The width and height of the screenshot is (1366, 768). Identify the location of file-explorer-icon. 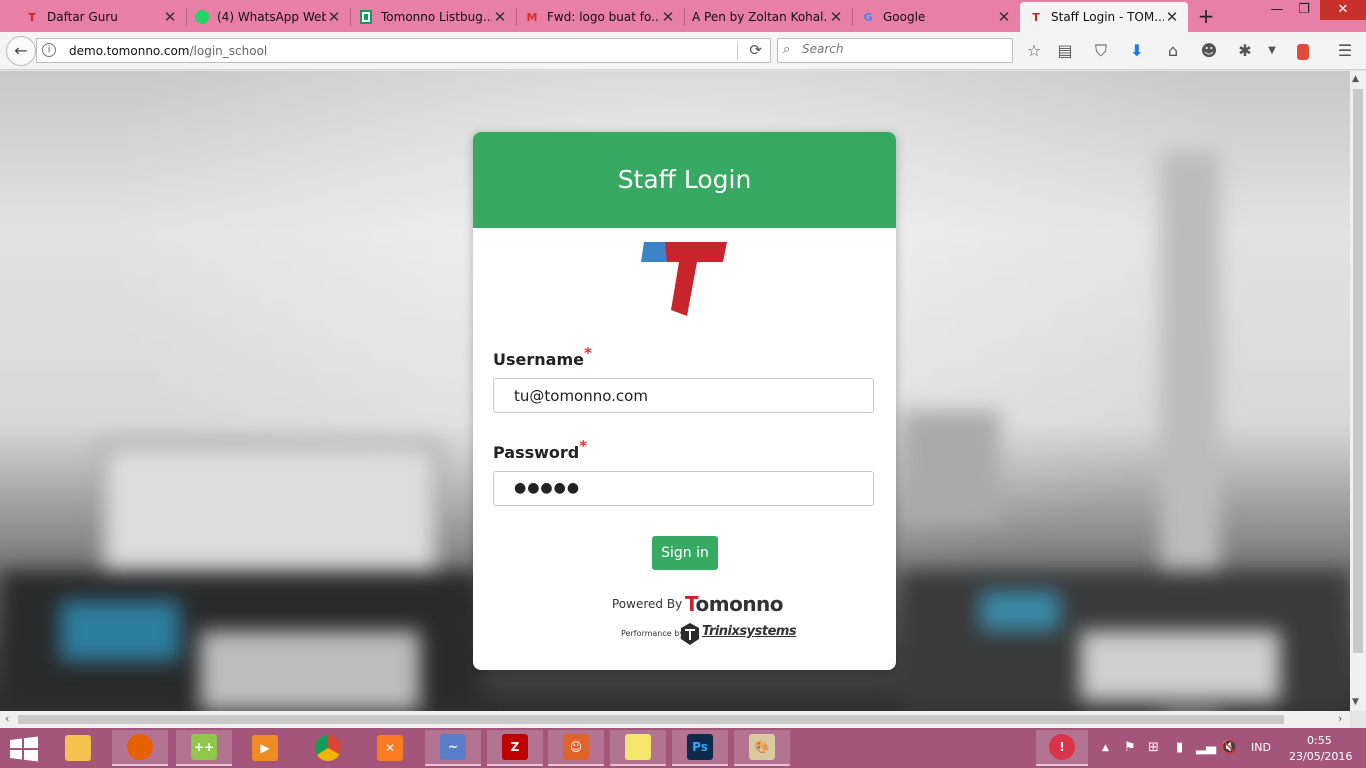
(78, 748).